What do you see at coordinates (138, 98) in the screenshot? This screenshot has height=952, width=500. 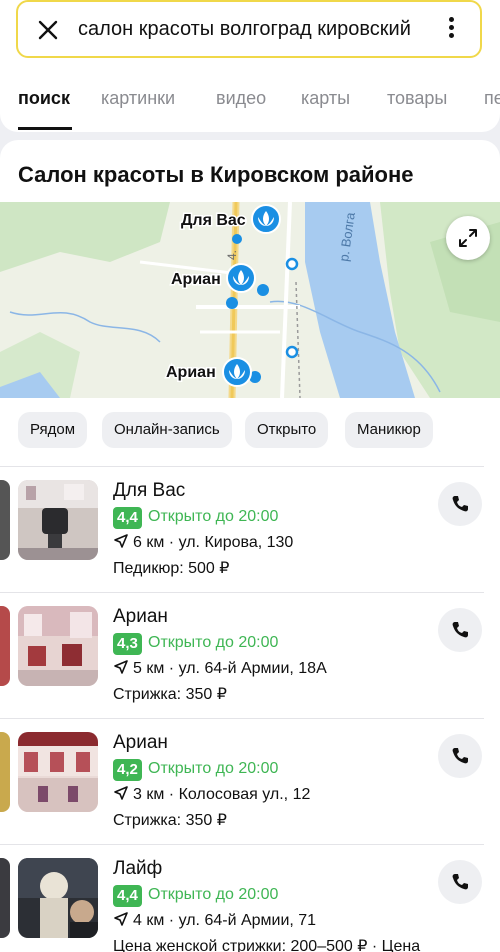 I see `tab-images: картинки` at bounding box center [138, 98].